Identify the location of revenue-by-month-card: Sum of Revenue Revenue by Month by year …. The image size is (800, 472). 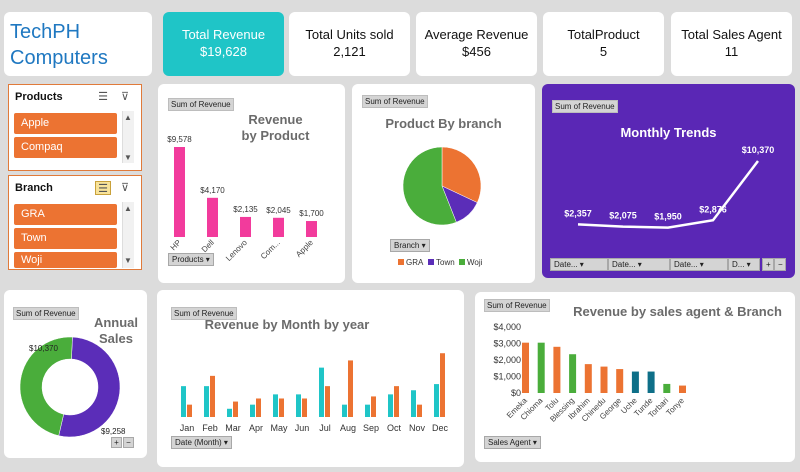
(310, 378).